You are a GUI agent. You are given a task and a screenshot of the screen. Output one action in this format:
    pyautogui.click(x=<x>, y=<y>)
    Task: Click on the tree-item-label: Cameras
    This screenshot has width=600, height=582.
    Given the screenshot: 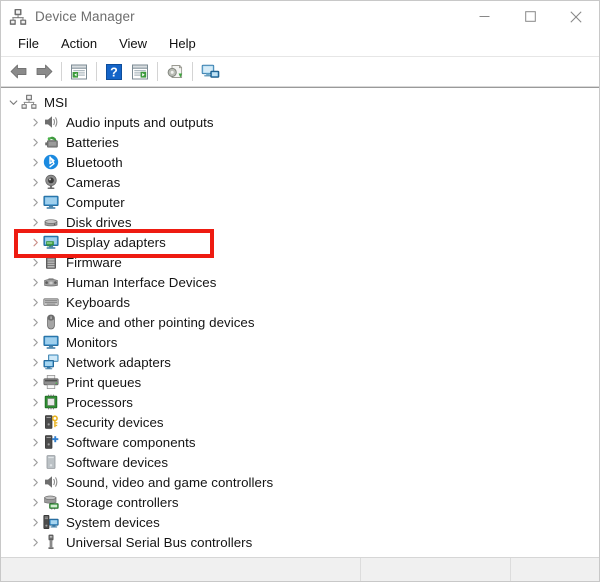 What is the action you would take?
    pyautogui.click(x=93, y=182)
    